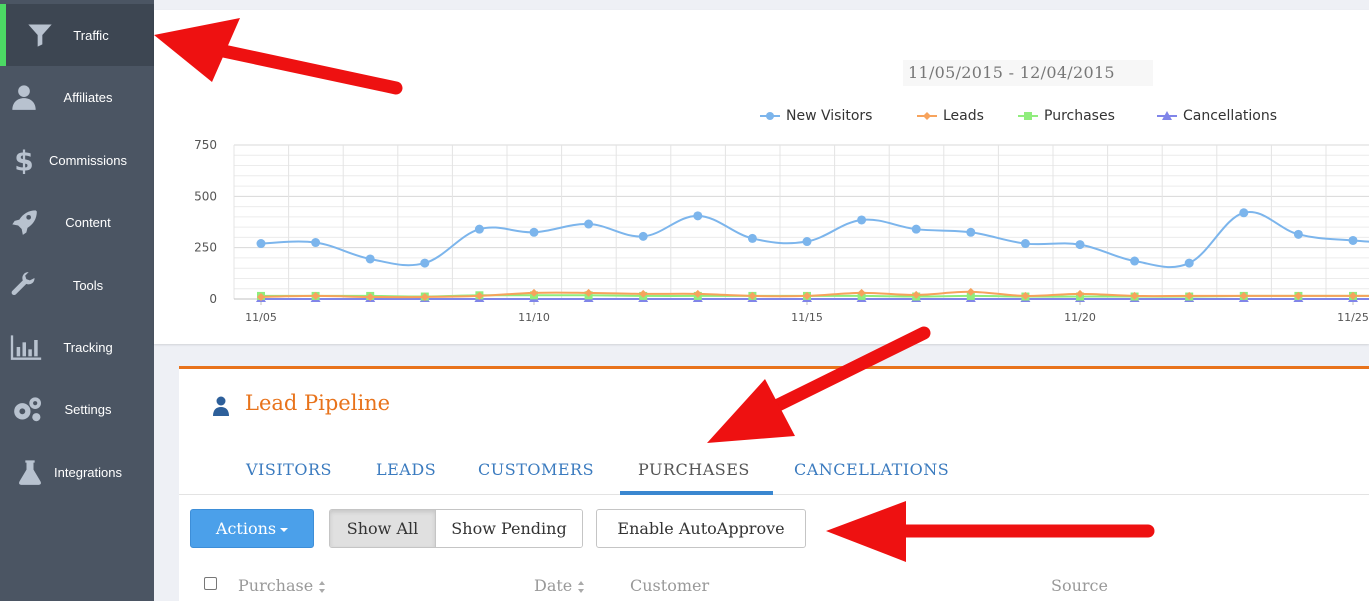 The image size is (1369, 601). Describe the element at coordinates (534, 317) in the screenshot. I see `x-tick-label: 11/10` at that location.